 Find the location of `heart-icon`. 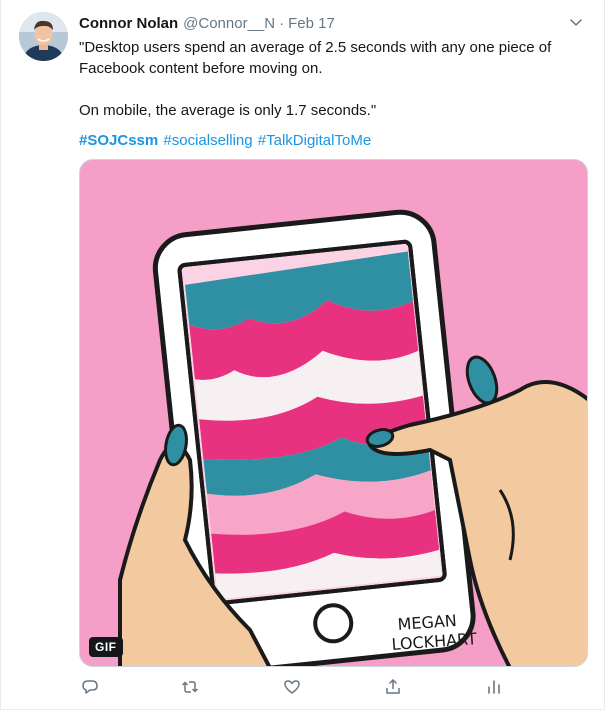

heart-icon is located at coordinates (292, 687).